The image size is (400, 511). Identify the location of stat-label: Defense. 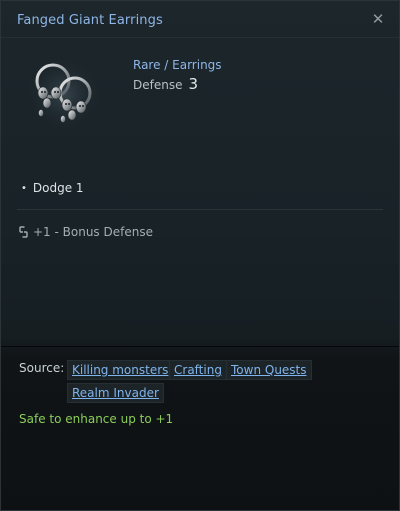
(158, 85).